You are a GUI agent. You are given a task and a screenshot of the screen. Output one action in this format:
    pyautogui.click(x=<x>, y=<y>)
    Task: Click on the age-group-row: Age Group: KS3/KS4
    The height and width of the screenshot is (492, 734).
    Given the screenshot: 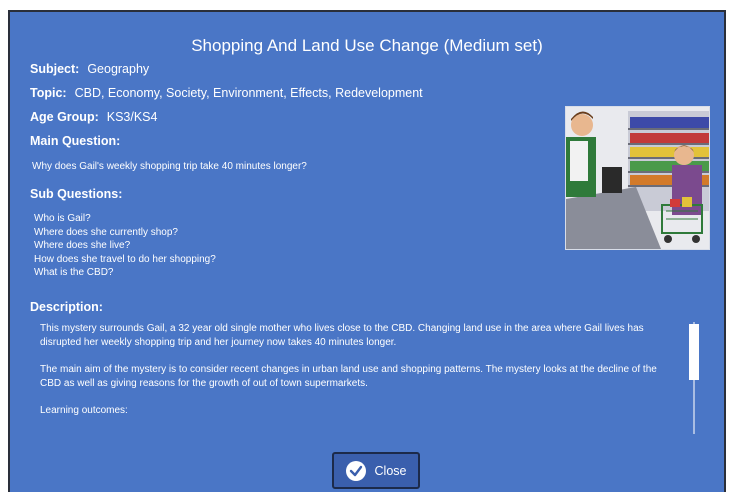 What is the action you would take?
    pyautogui.click(x=93, y=117)
    